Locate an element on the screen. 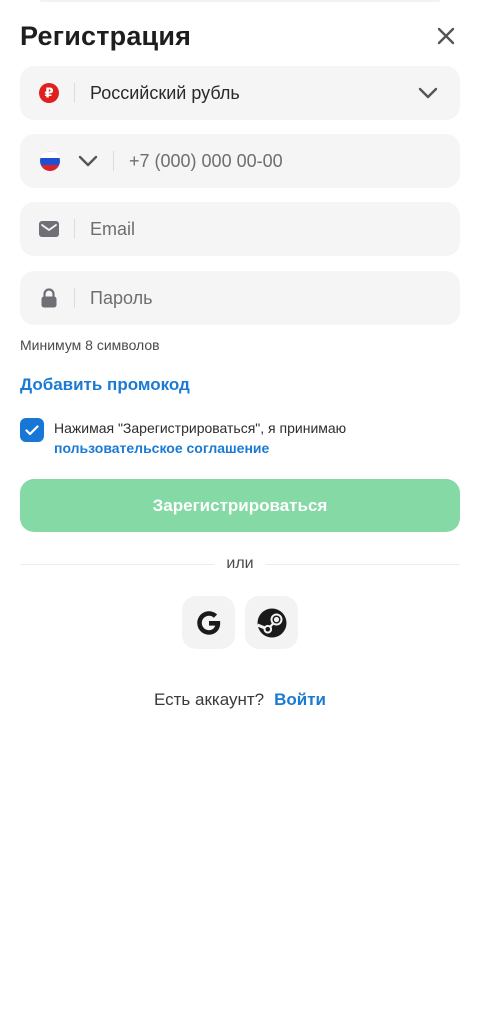 This screenshot has width=480, height=1024. or-label: или is located at coordinates (240, 563).